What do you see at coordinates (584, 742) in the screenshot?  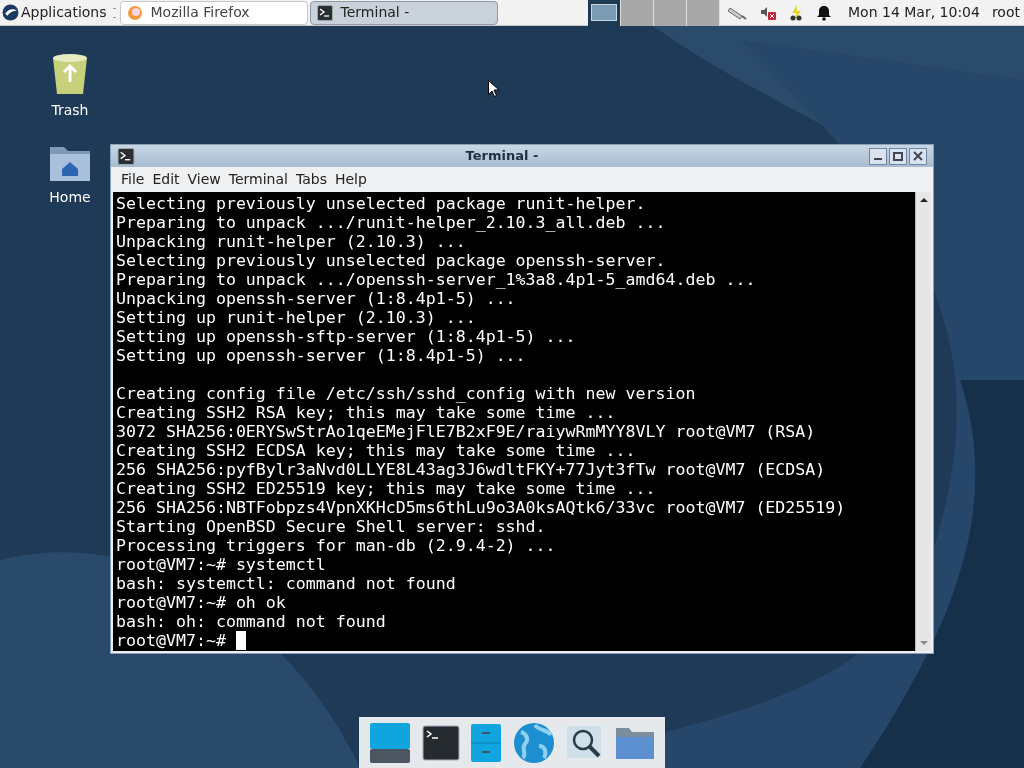 I see `search-icon` at bounding box center [584, 742].